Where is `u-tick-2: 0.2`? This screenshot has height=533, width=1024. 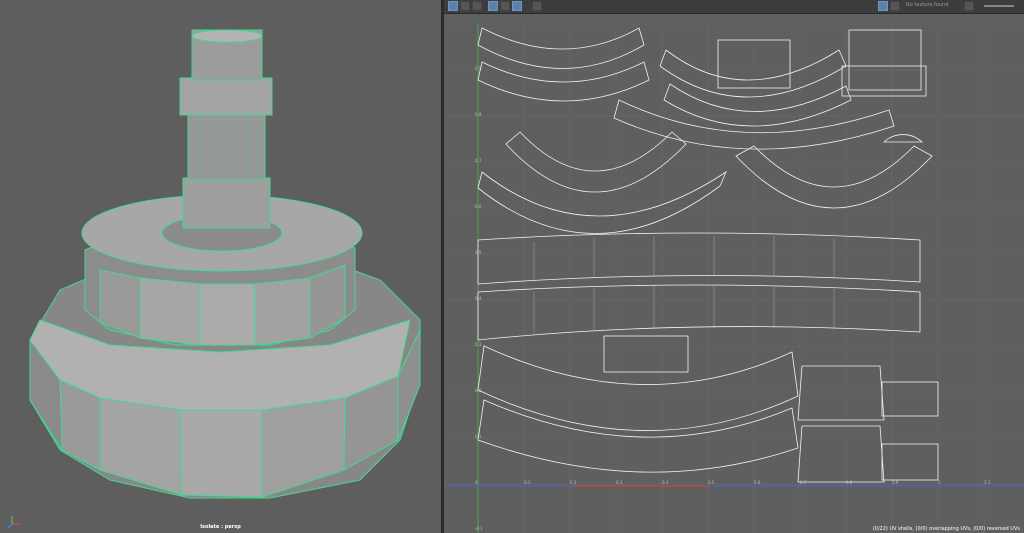
u-tick-2: 0.2 is located at coordinates (573, 482).